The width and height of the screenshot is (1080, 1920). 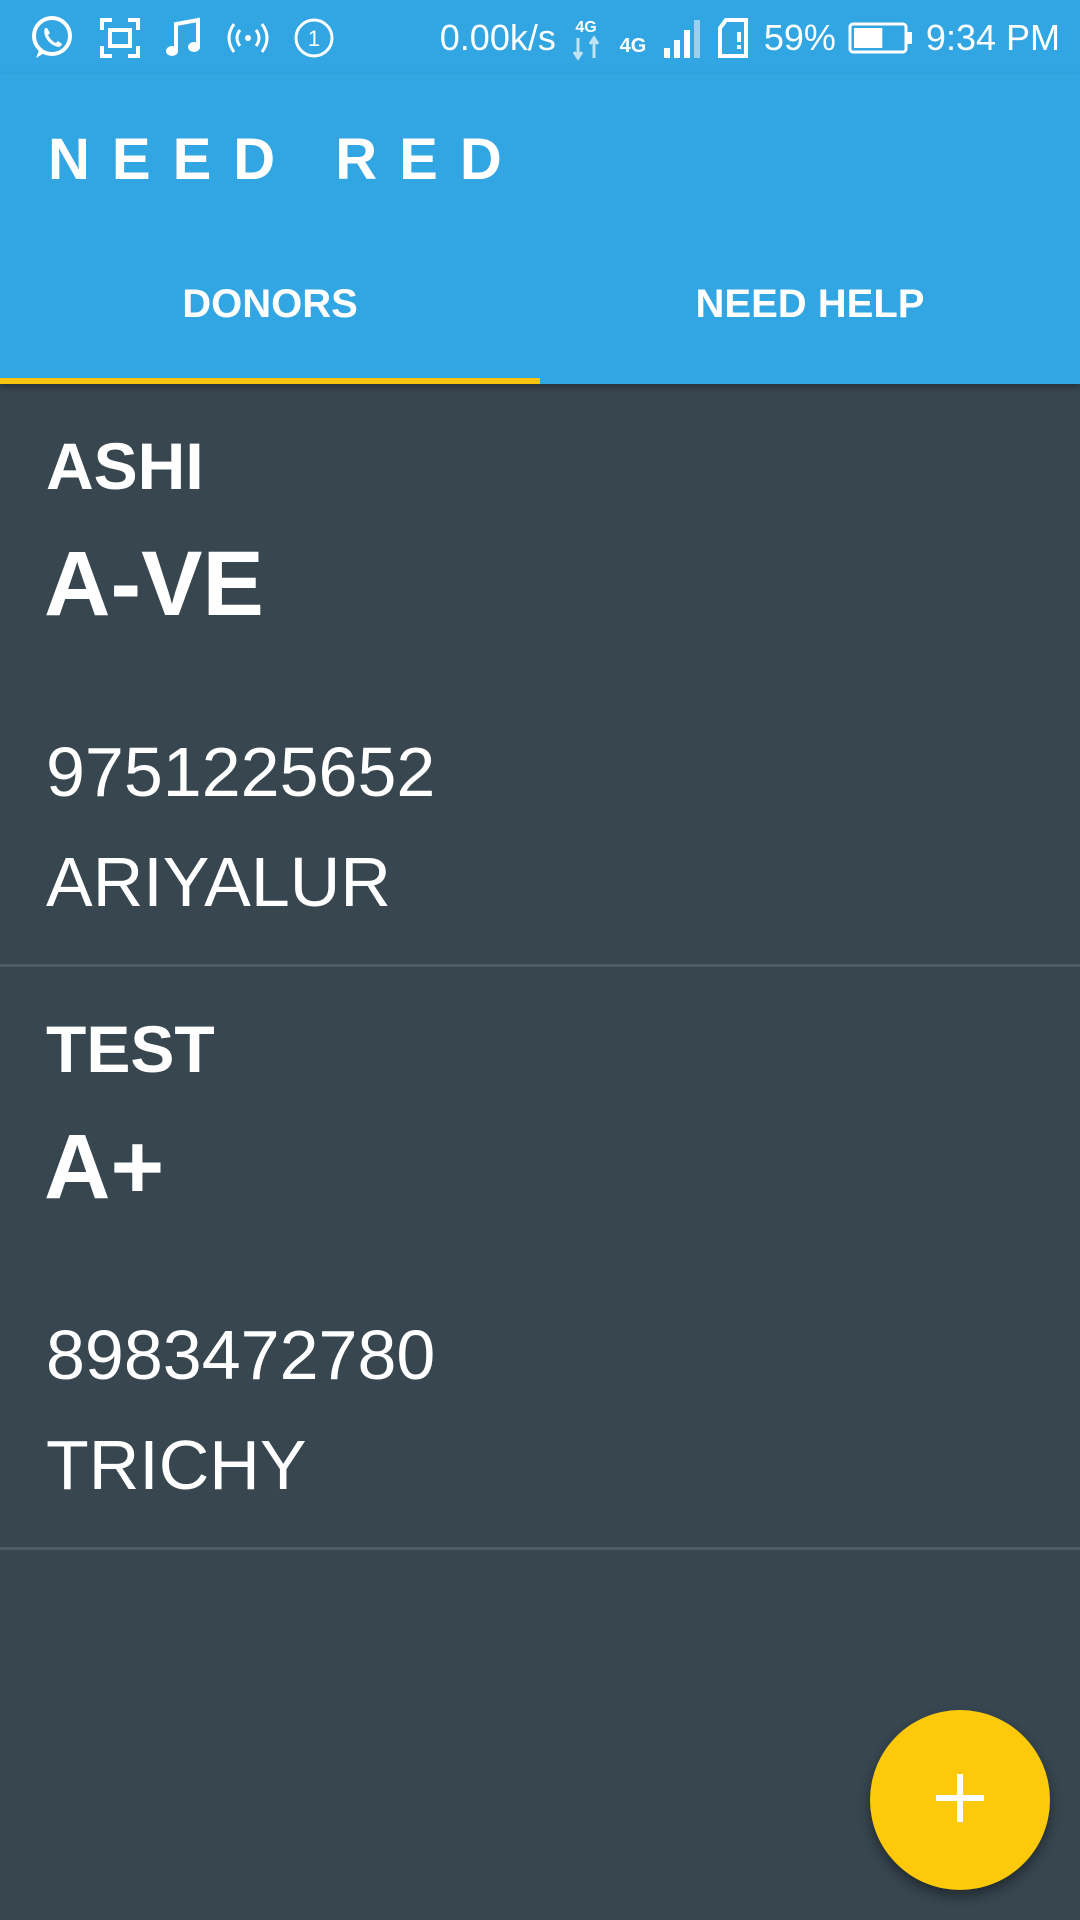 I want to click on donor-phone: 8983472780, so click(x=241, y=1355).